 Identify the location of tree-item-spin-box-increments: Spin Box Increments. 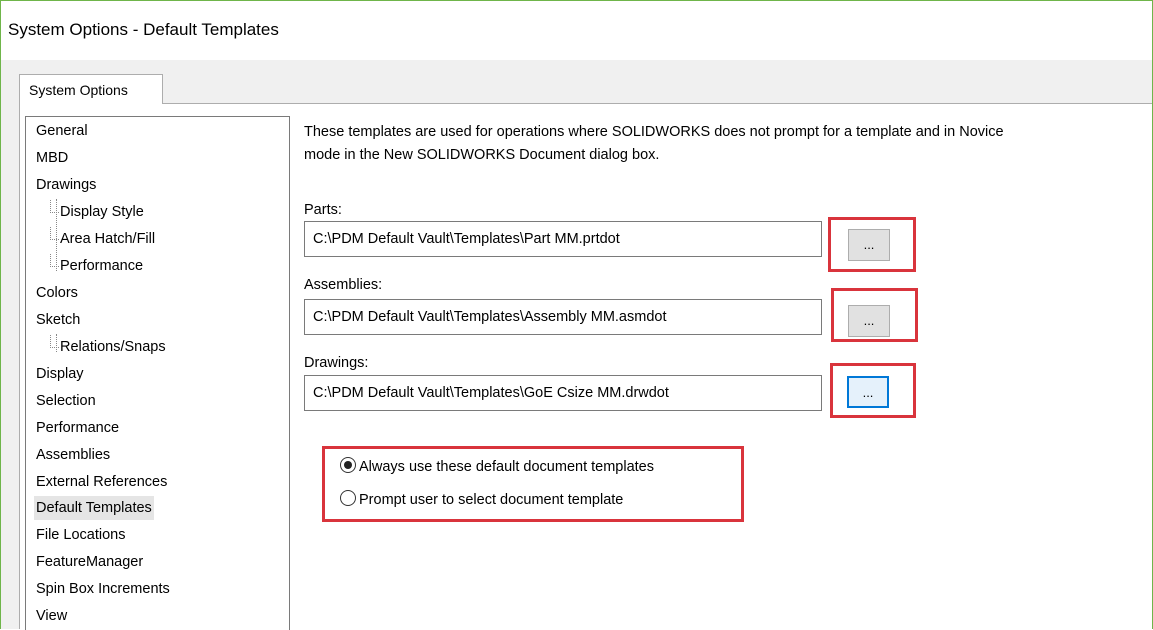
(103, 589).